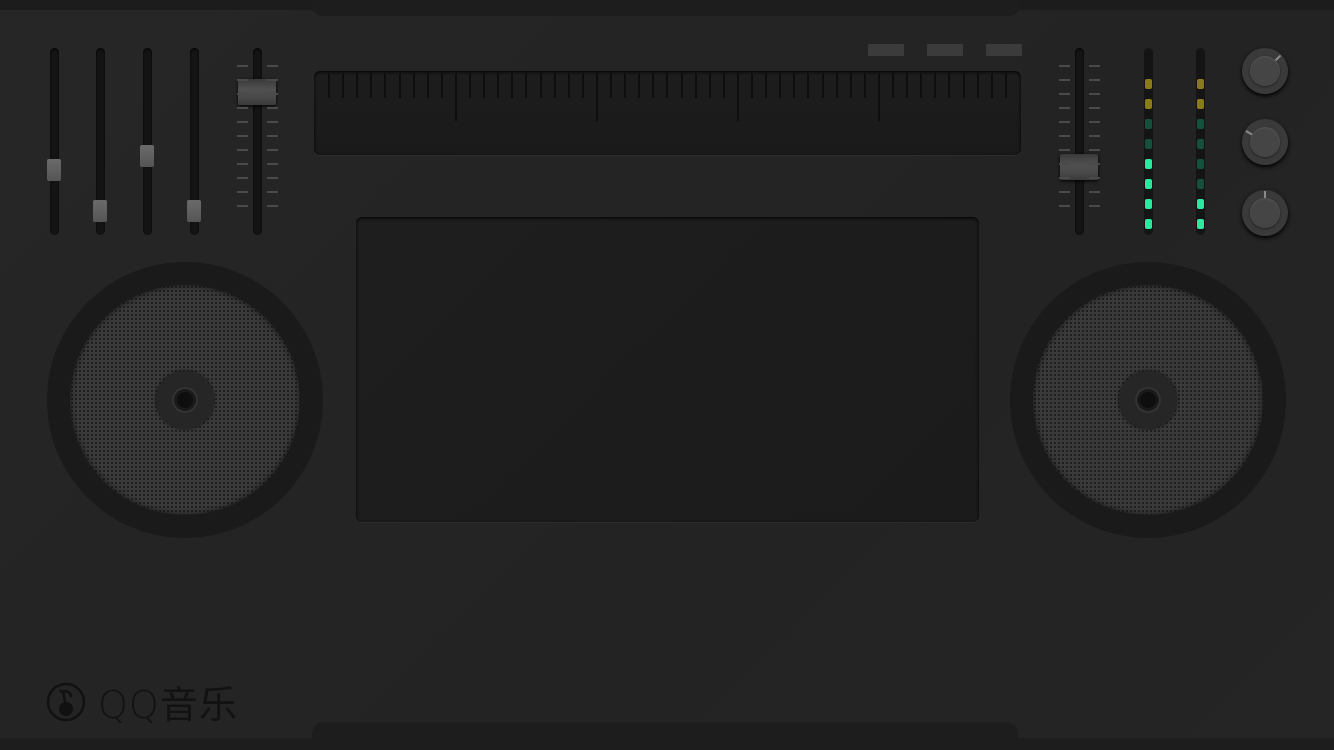 Image resolution: width=1334 pixels, height=750 pixels. Describe the element at coordinates (667, 113) in the screenshot. I see `timeline-ruler` at that location.